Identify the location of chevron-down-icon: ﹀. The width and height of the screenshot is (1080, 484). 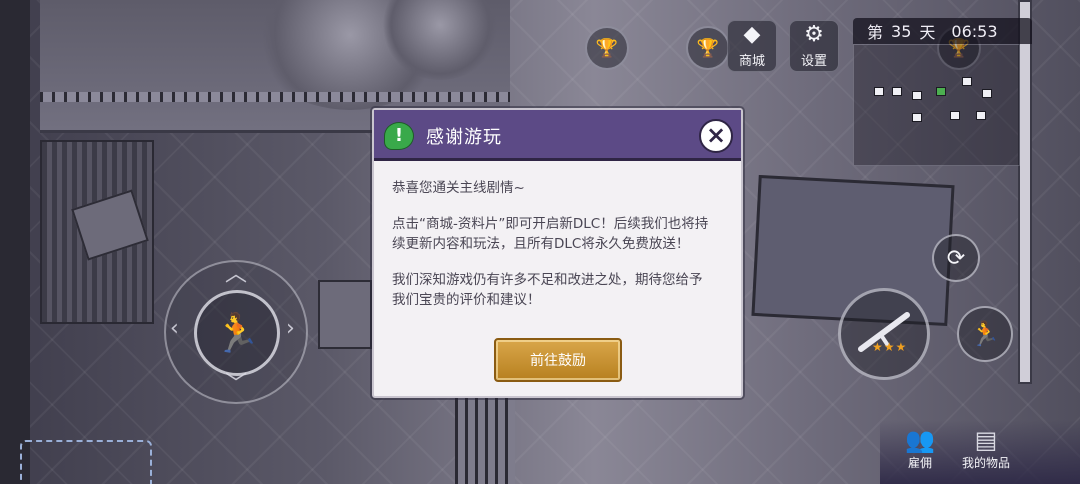
(236, 384).